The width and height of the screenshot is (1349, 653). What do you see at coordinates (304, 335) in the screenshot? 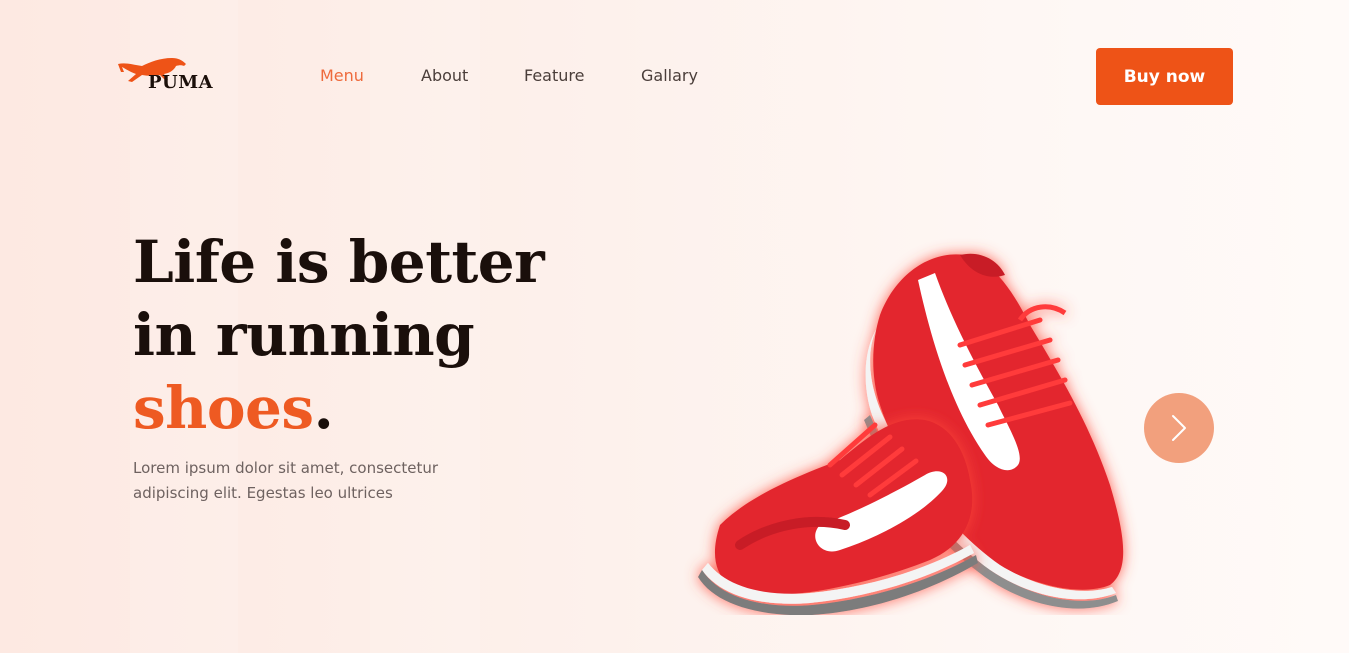
I see `hero-title-line-2: in running` at bounding box center [304, 335].